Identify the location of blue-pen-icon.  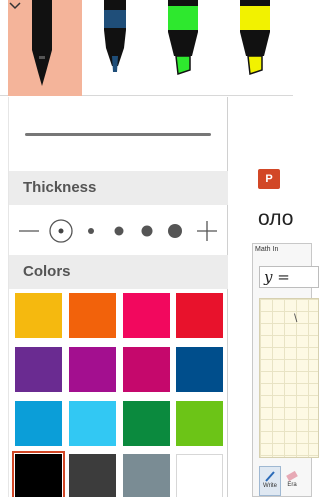
(115, 36).